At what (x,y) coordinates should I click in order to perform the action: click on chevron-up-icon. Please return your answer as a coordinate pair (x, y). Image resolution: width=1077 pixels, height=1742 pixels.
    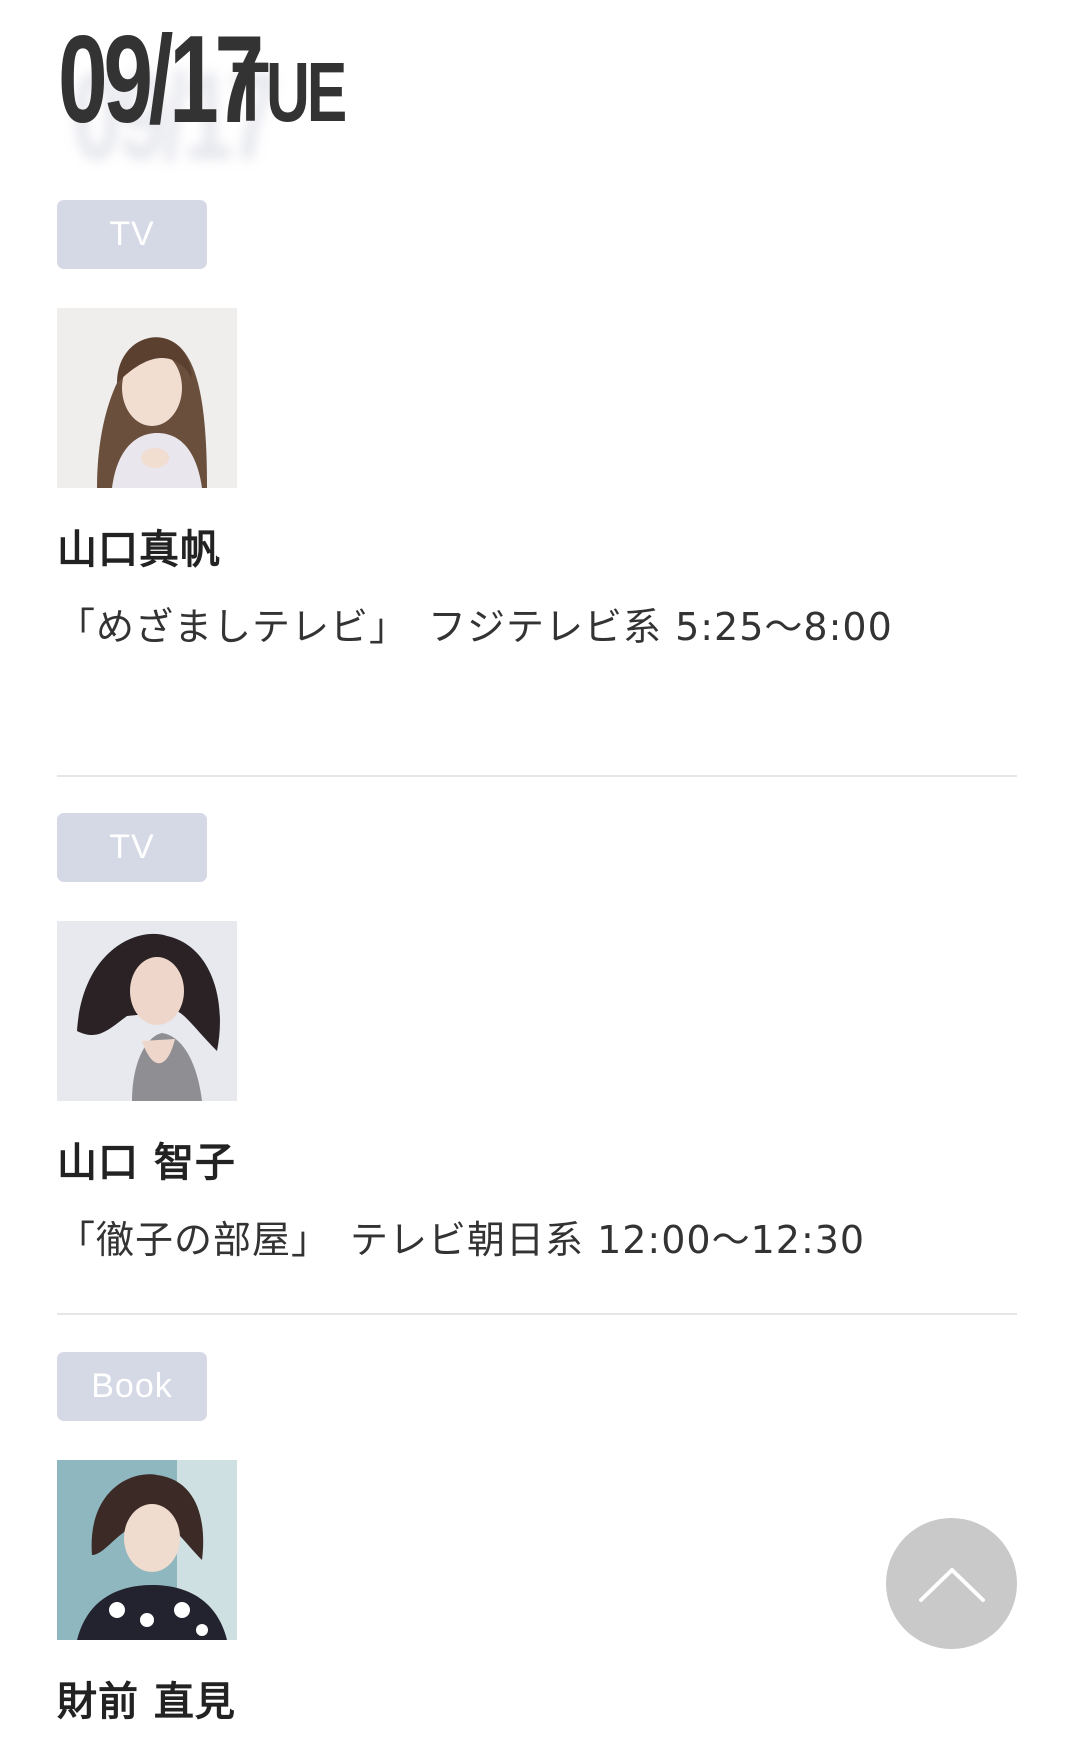
    Looking at the image, I should click on (951, 1584).